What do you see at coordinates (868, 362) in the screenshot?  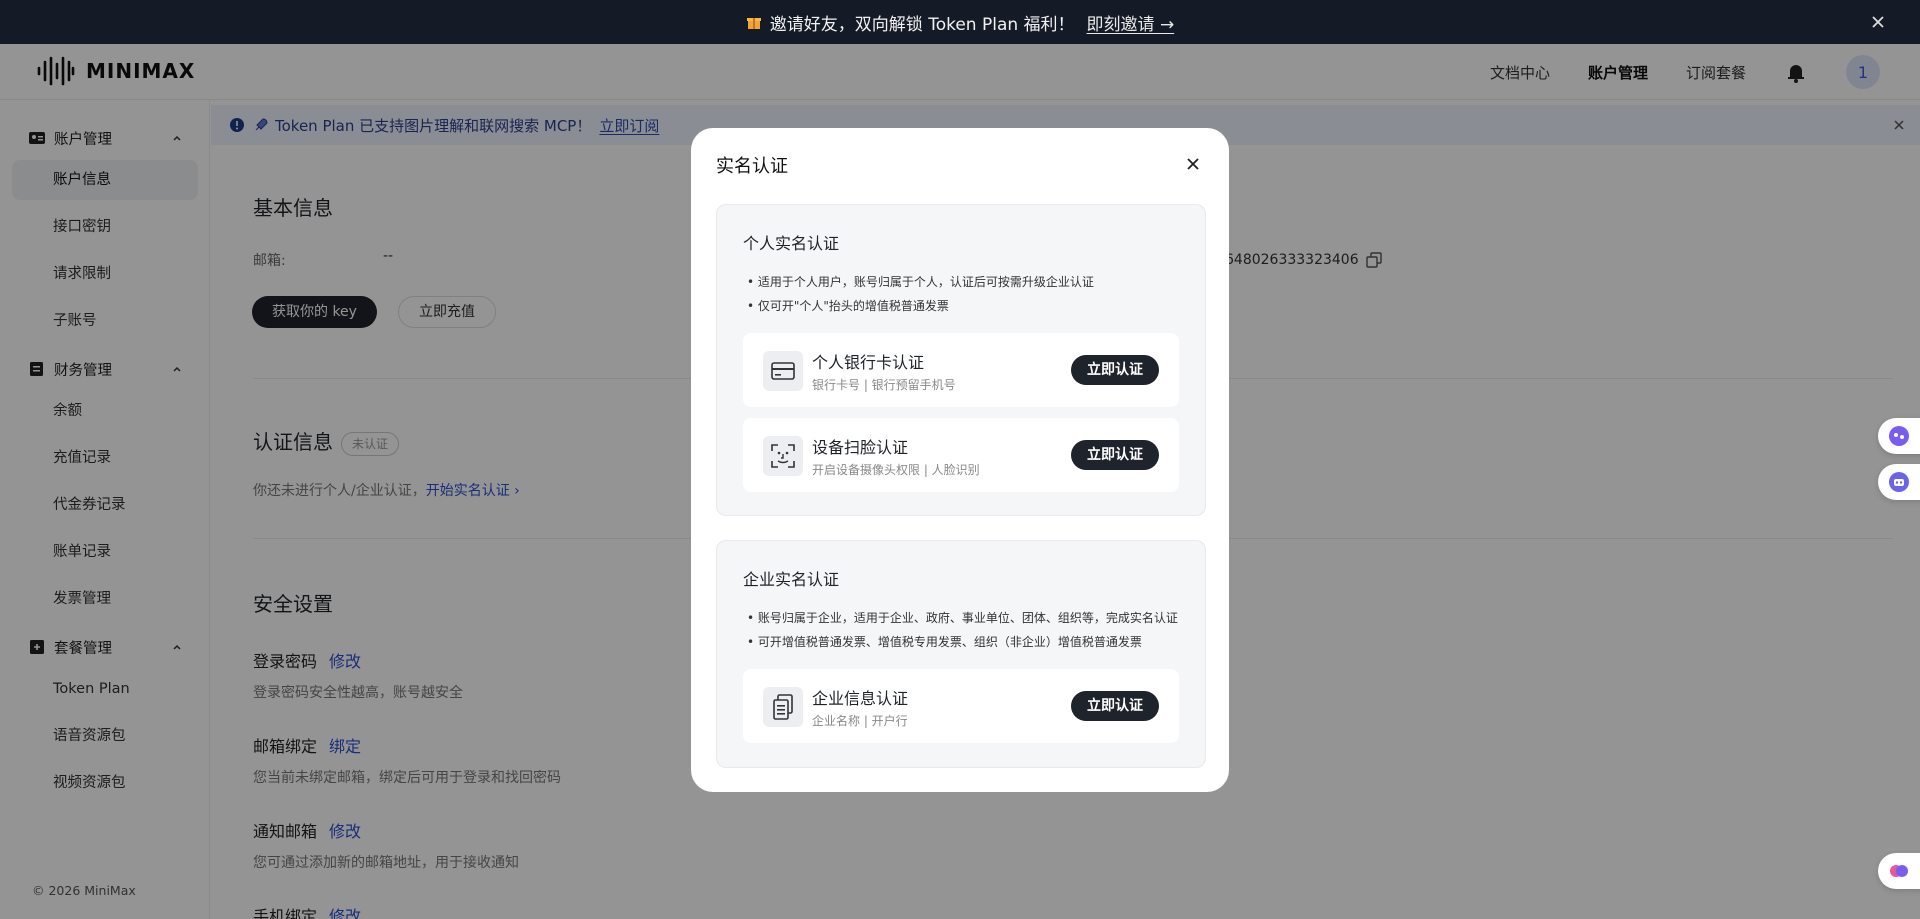 I see `option-title: 个人银行卡认证` at bounding box center [868, 362].